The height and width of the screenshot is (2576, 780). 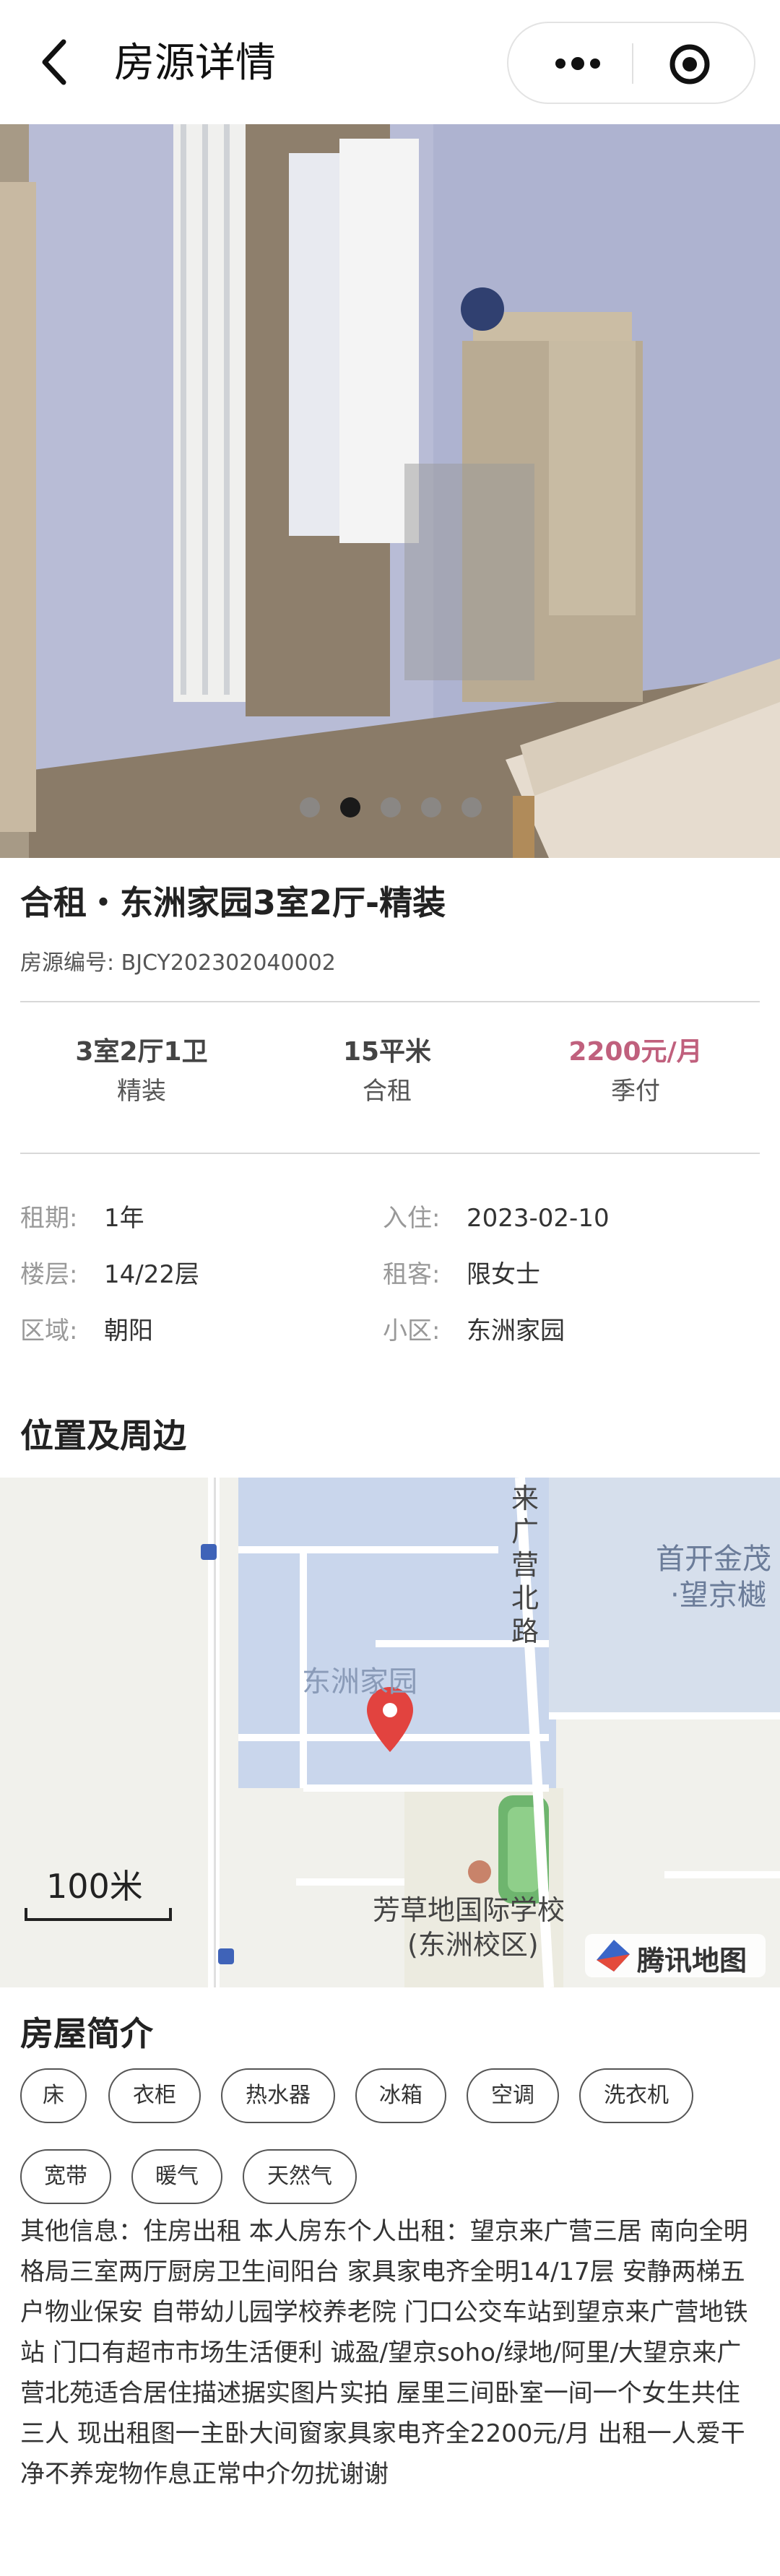 I want to click on amenity-tag: 冰箱, so click(x=400, y=2095).